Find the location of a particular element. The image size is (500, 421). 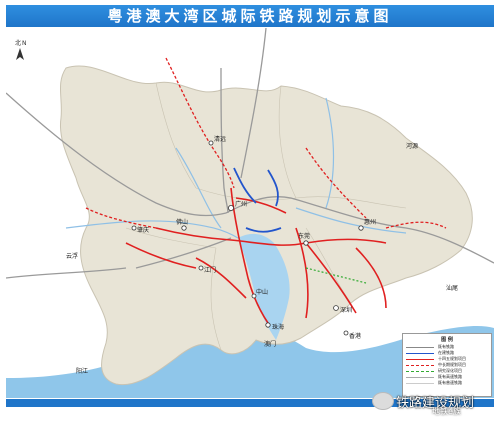

north-letter: N is located at coordinates (24, 43).